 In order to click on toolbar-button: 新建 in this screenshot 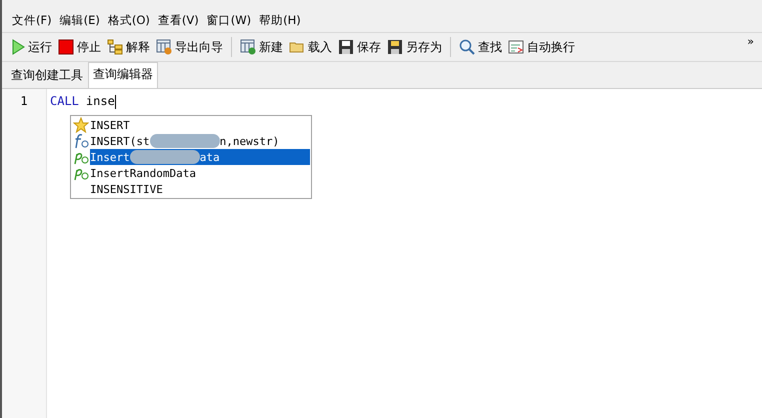, I will do `click(261, 47)`.